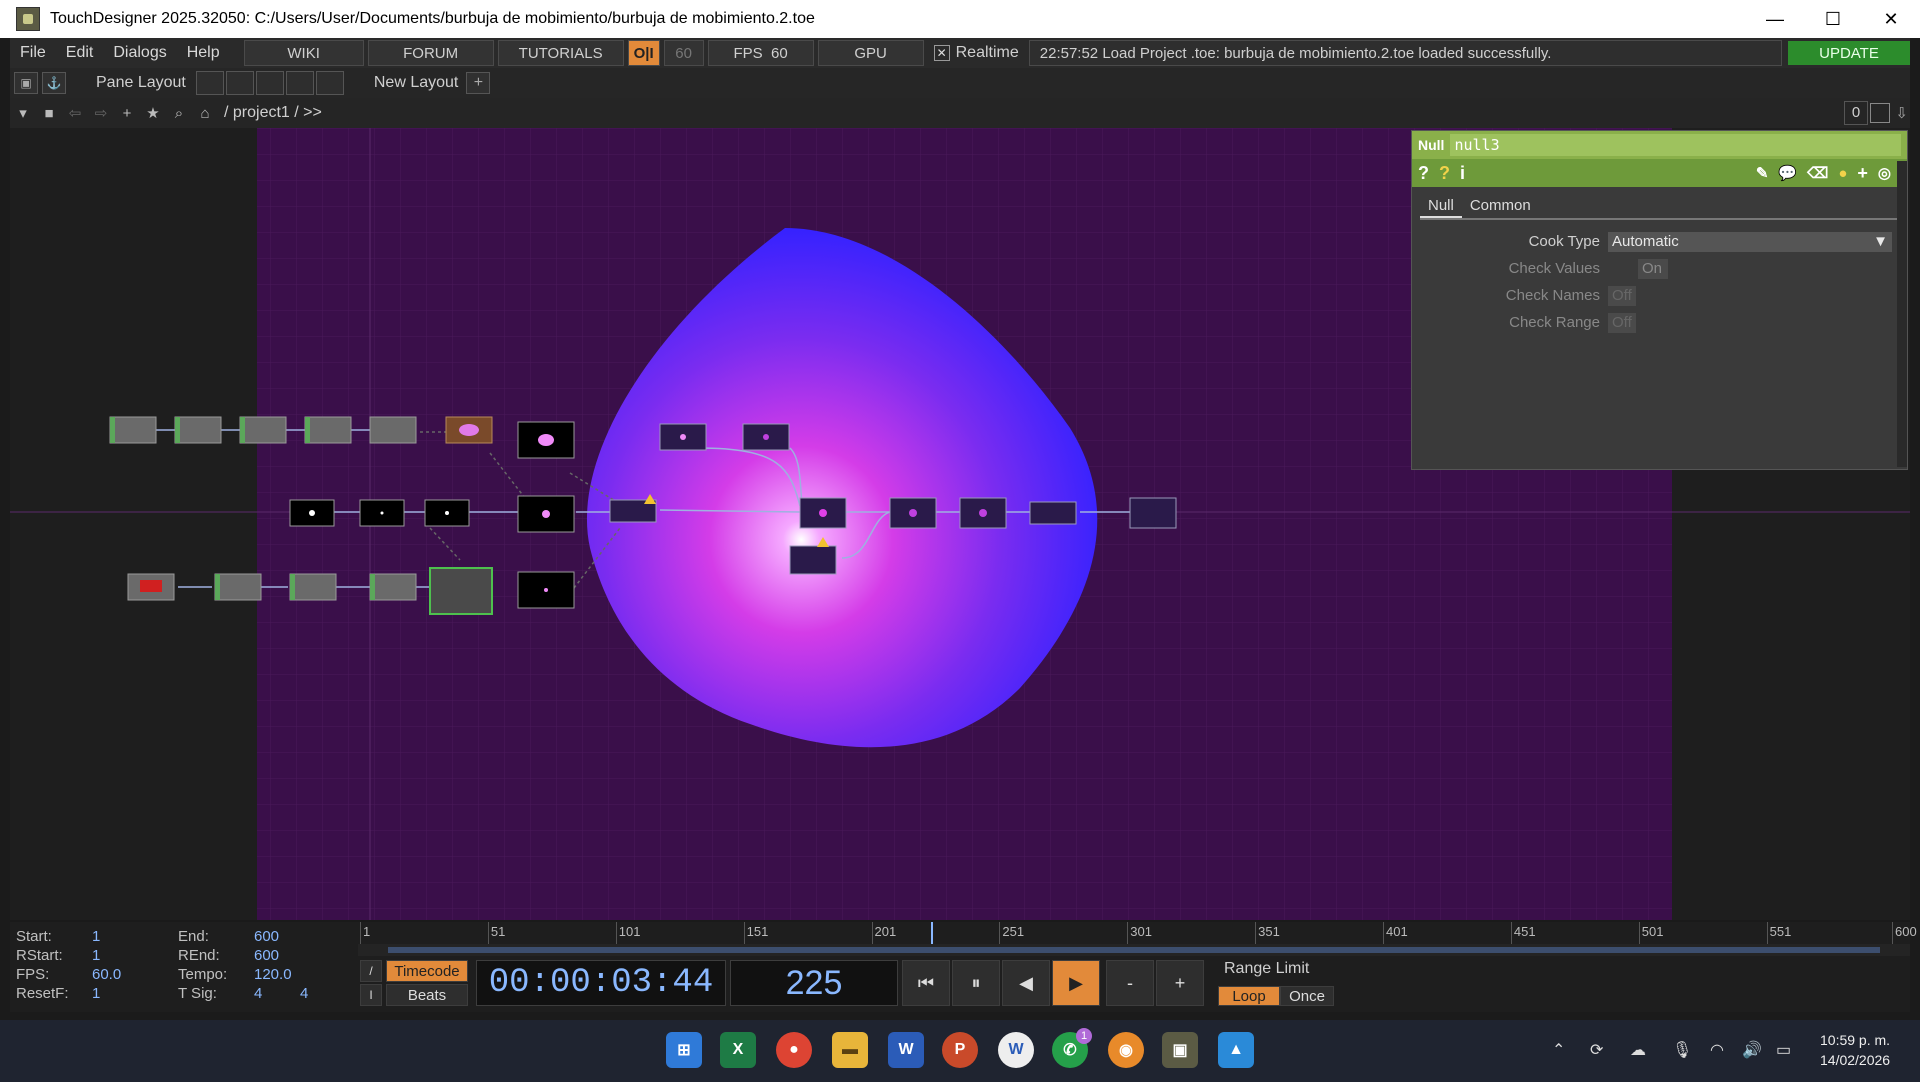  What do you see at coordinates (205, 113) in the screenshot?
I see `home-icon: ⌂` at bounding box center [205, 113].